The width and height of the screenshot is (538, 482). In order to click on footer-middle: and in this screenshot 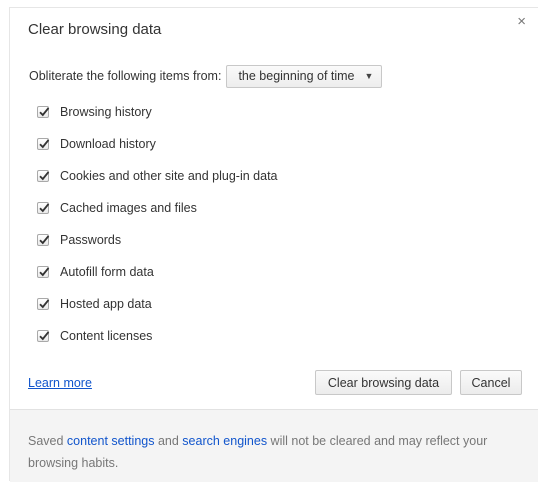, I will do `click(168, 441)`.